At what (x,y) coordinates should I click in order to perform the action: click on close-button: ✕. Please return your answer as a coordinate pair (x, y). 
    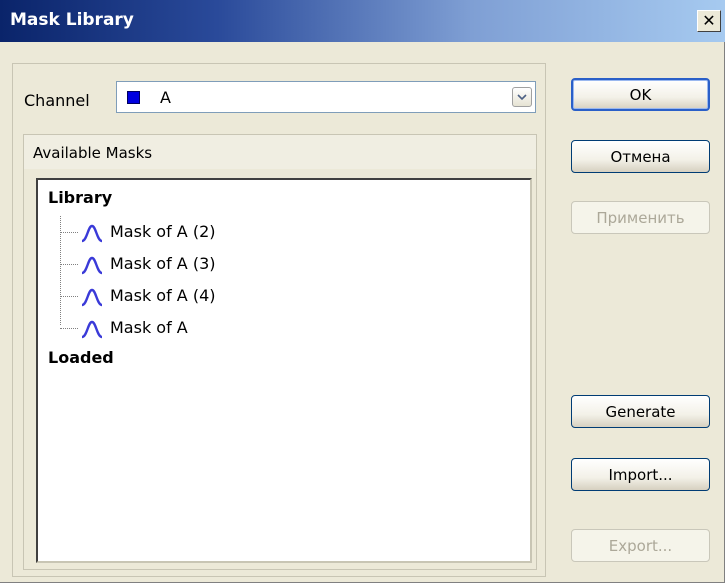
    Looking at the image, I should click on (709, 21).